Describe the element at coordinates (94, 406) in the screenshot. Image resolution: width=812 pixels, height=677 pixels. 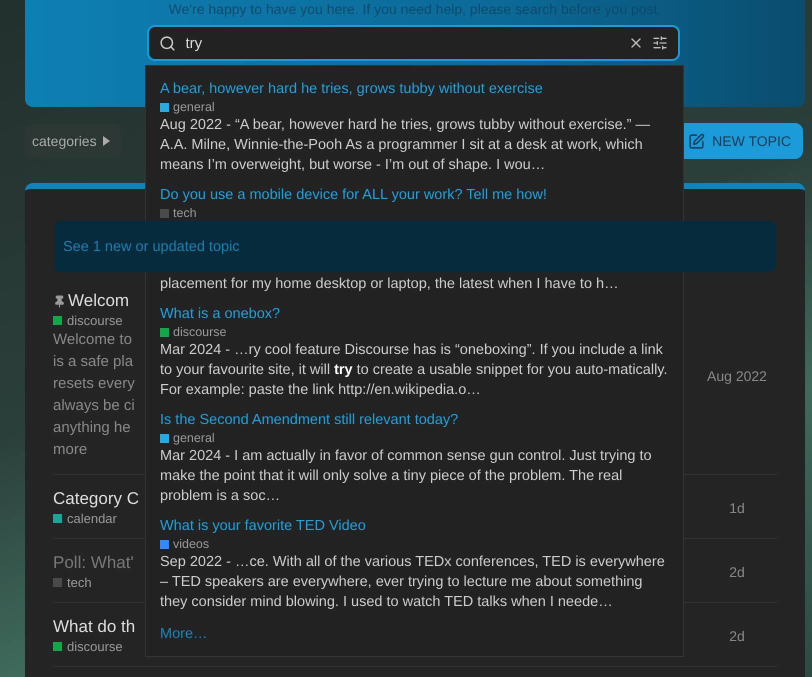
I see `excerpt-text: always be ci` at that location.